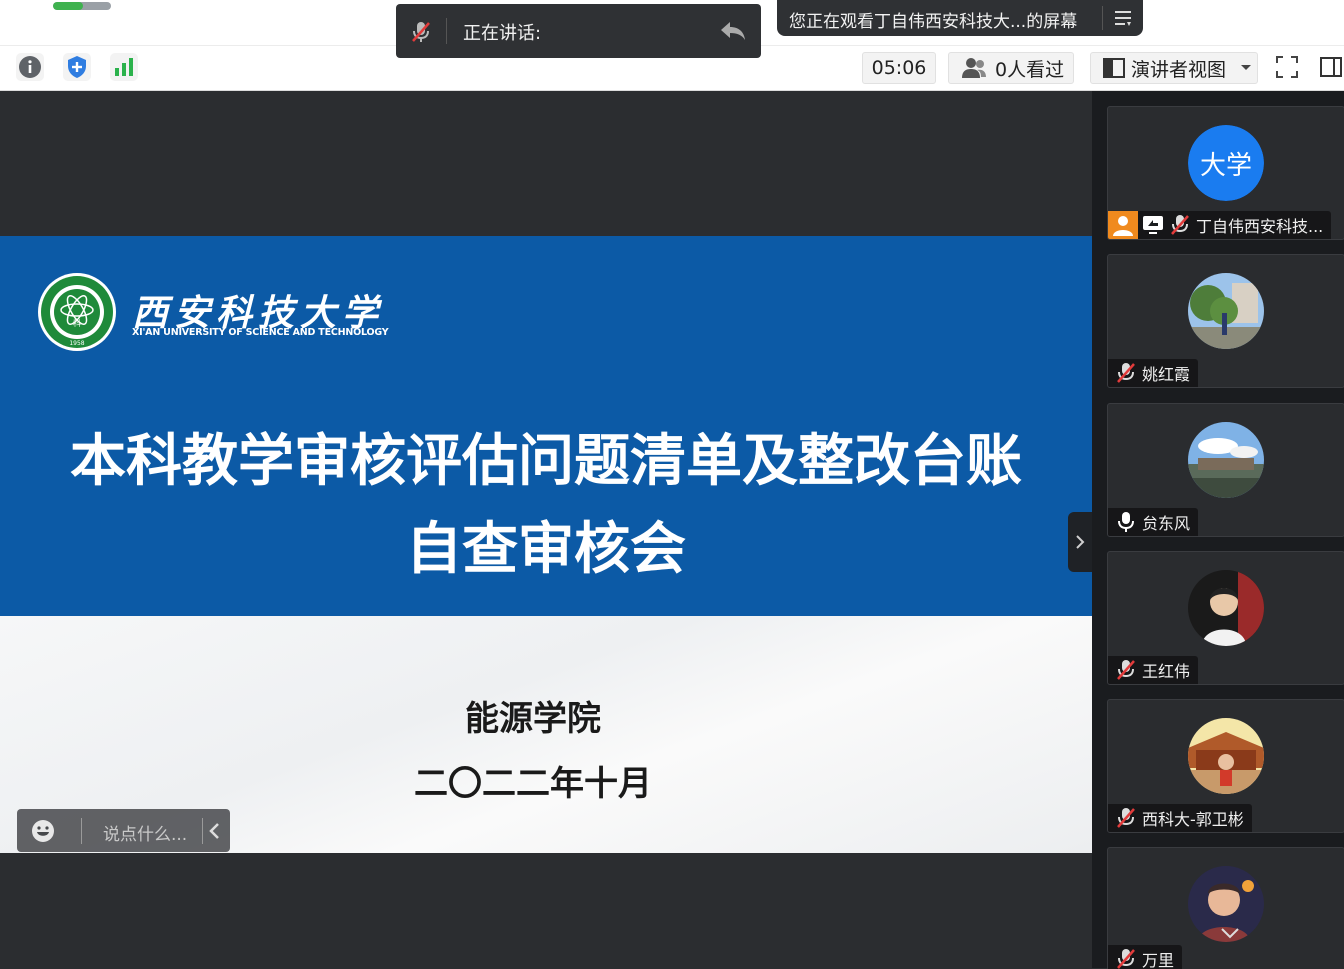 The height and width of the screenshot is (969, 1344). Describe the element at coordinates (43, 831) in the screenshot. I see `emoji-icon` at that location.